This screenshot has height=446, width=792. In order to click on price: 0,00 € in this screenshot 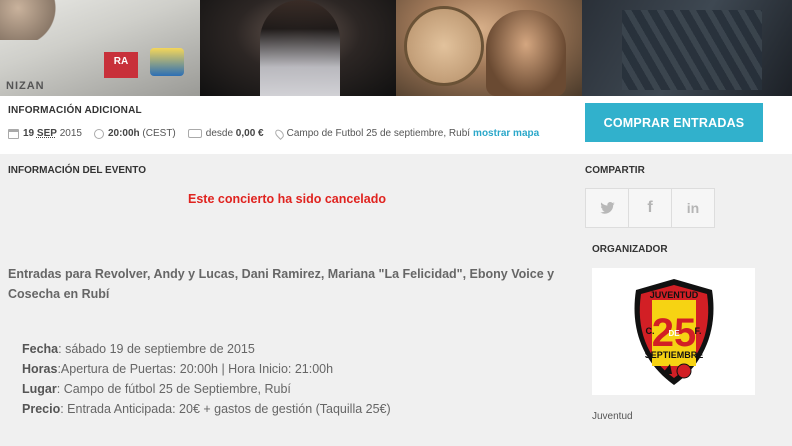, I will do `click(249, 133)`.